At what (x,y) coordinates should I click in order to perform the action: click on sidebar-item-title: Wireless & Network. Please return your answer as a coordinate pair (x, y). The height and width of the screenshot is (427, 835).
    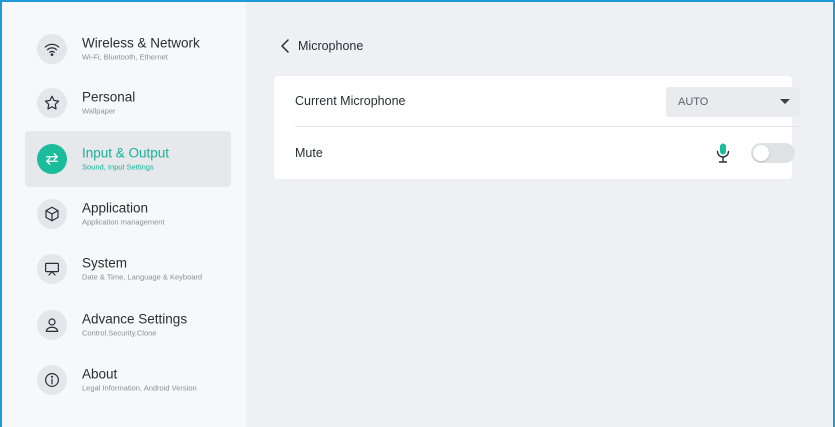
    Looking at the image, I should click on (141, 43).